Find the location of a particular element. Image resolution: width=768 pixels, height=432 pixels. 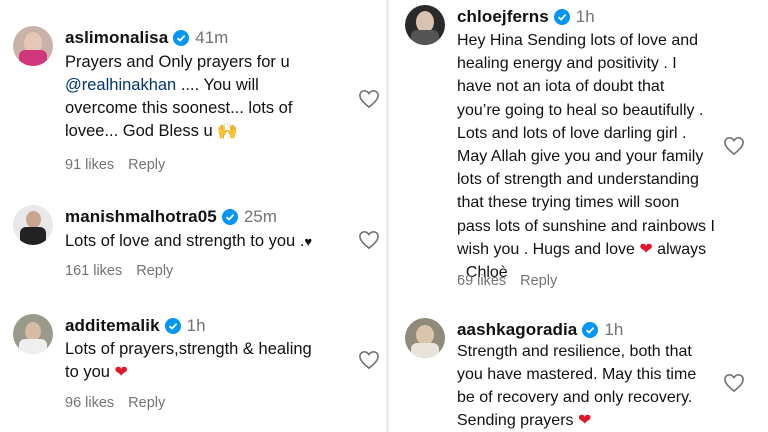

timestamp: 41m is located at coordinates (212, 37).